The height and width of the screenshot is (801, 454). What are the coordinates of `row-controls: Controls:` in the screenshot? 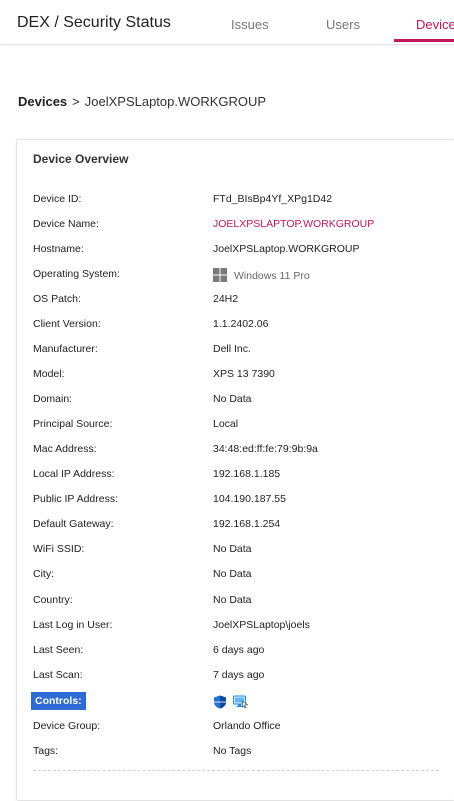 It's located at (235, 702).